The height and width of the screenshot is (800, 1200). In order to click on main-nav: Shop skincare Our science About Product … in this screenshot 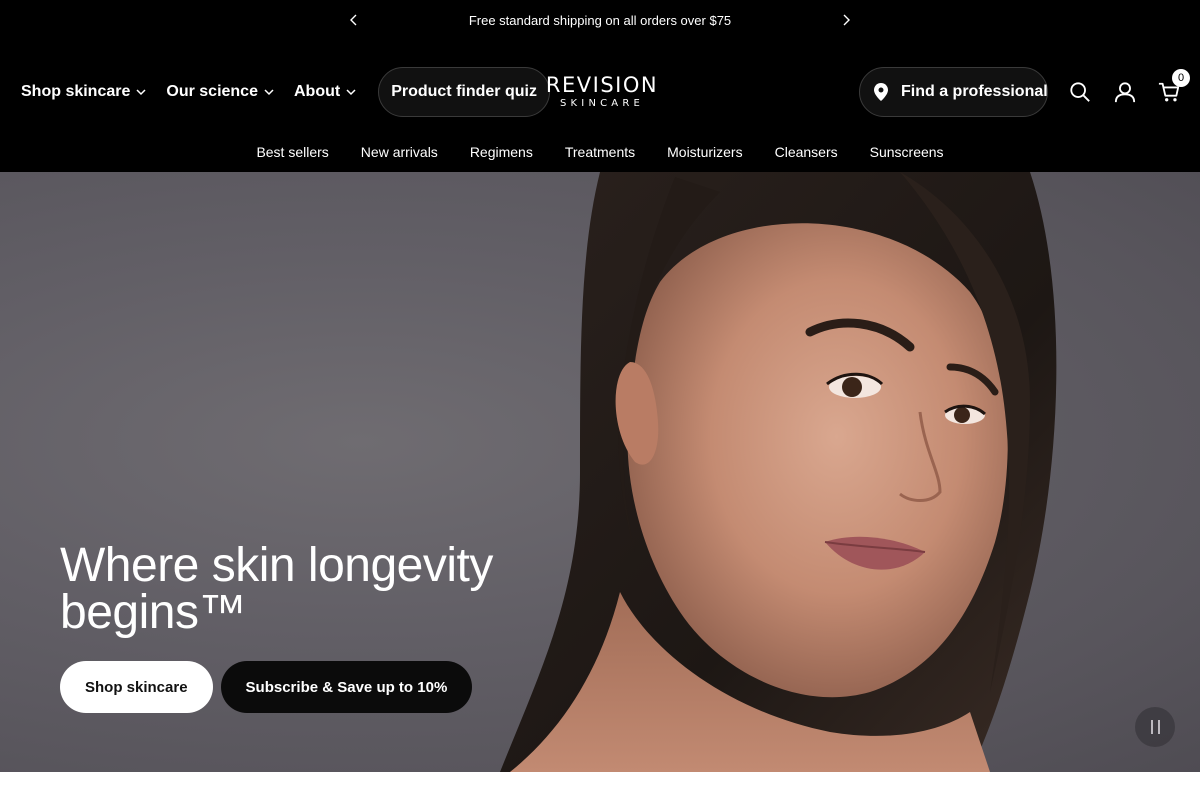, I will do `click(285, 92)`.